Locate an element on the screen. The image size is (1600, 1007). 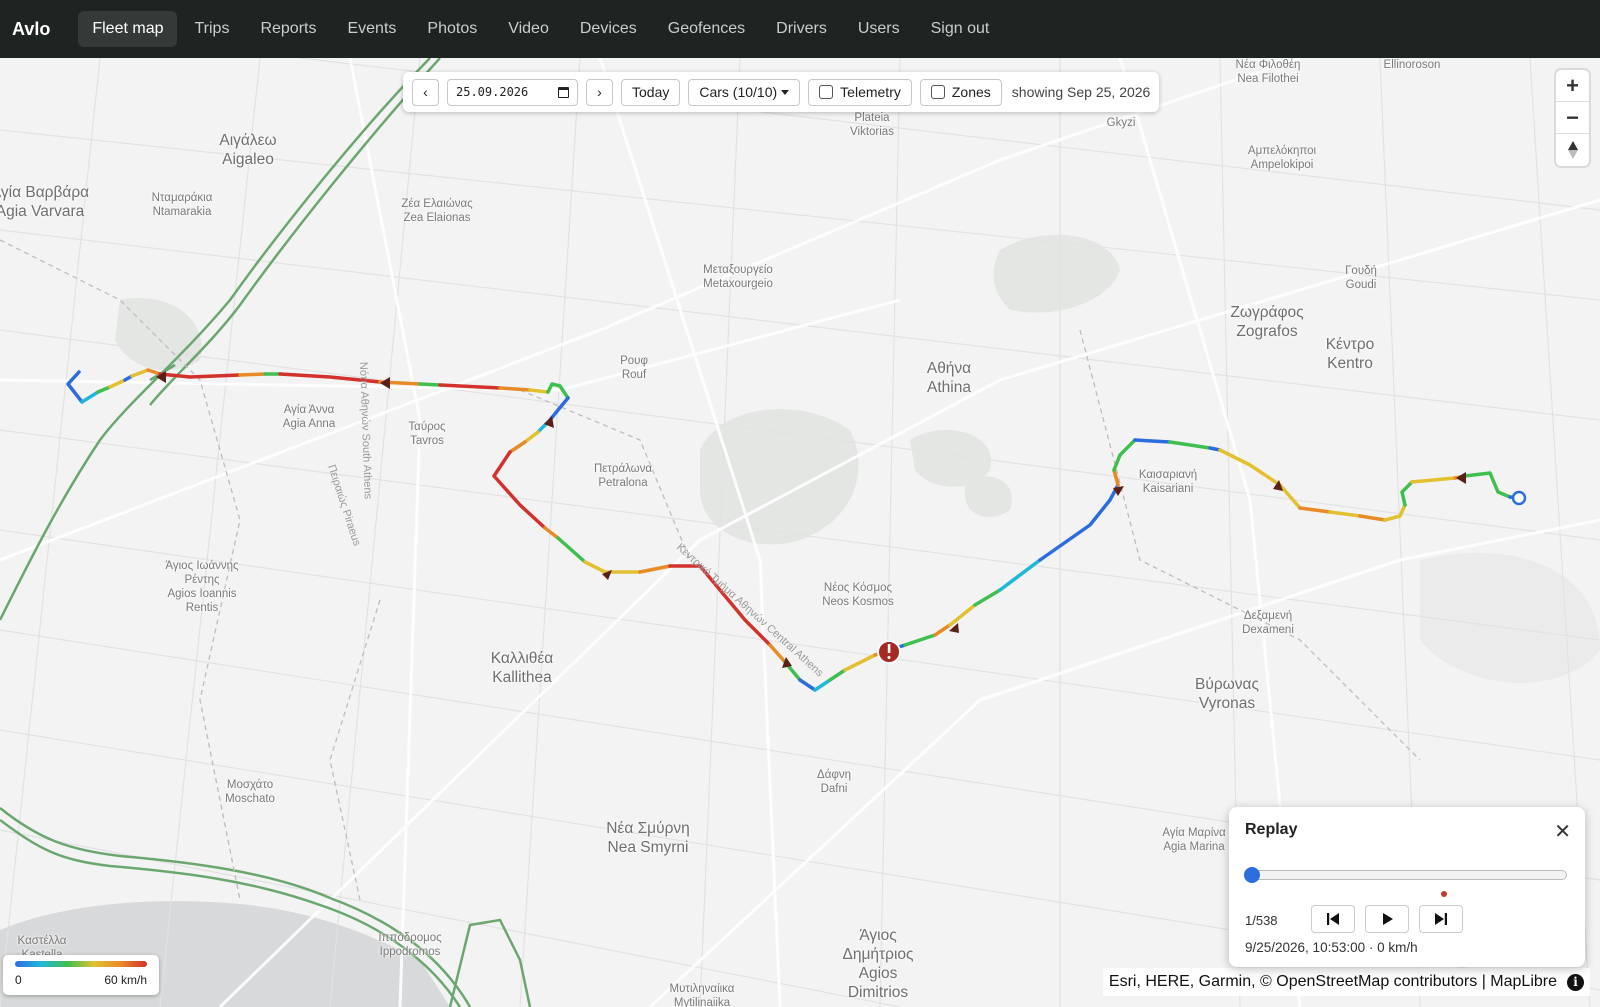
place-agia-marina: Αγία Μαρίνα Agia Marina is located at coordinates (1194, 840).